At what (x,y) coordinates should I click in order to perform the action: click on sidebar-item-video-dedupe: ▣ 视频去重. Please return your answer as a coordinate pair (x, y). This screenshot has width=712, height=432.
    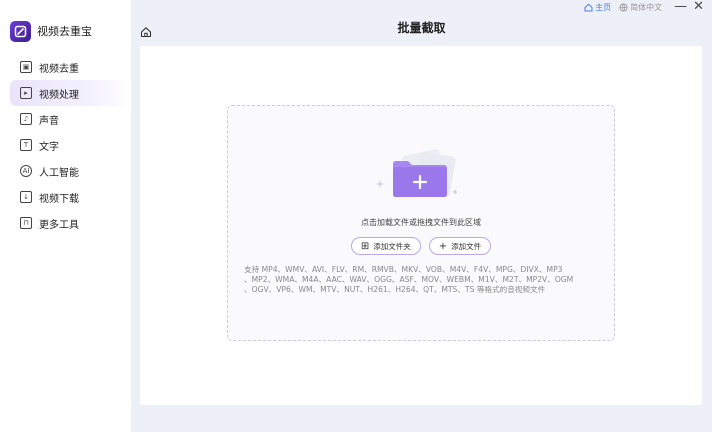
    Looking at the image, I should click on (70, 67).